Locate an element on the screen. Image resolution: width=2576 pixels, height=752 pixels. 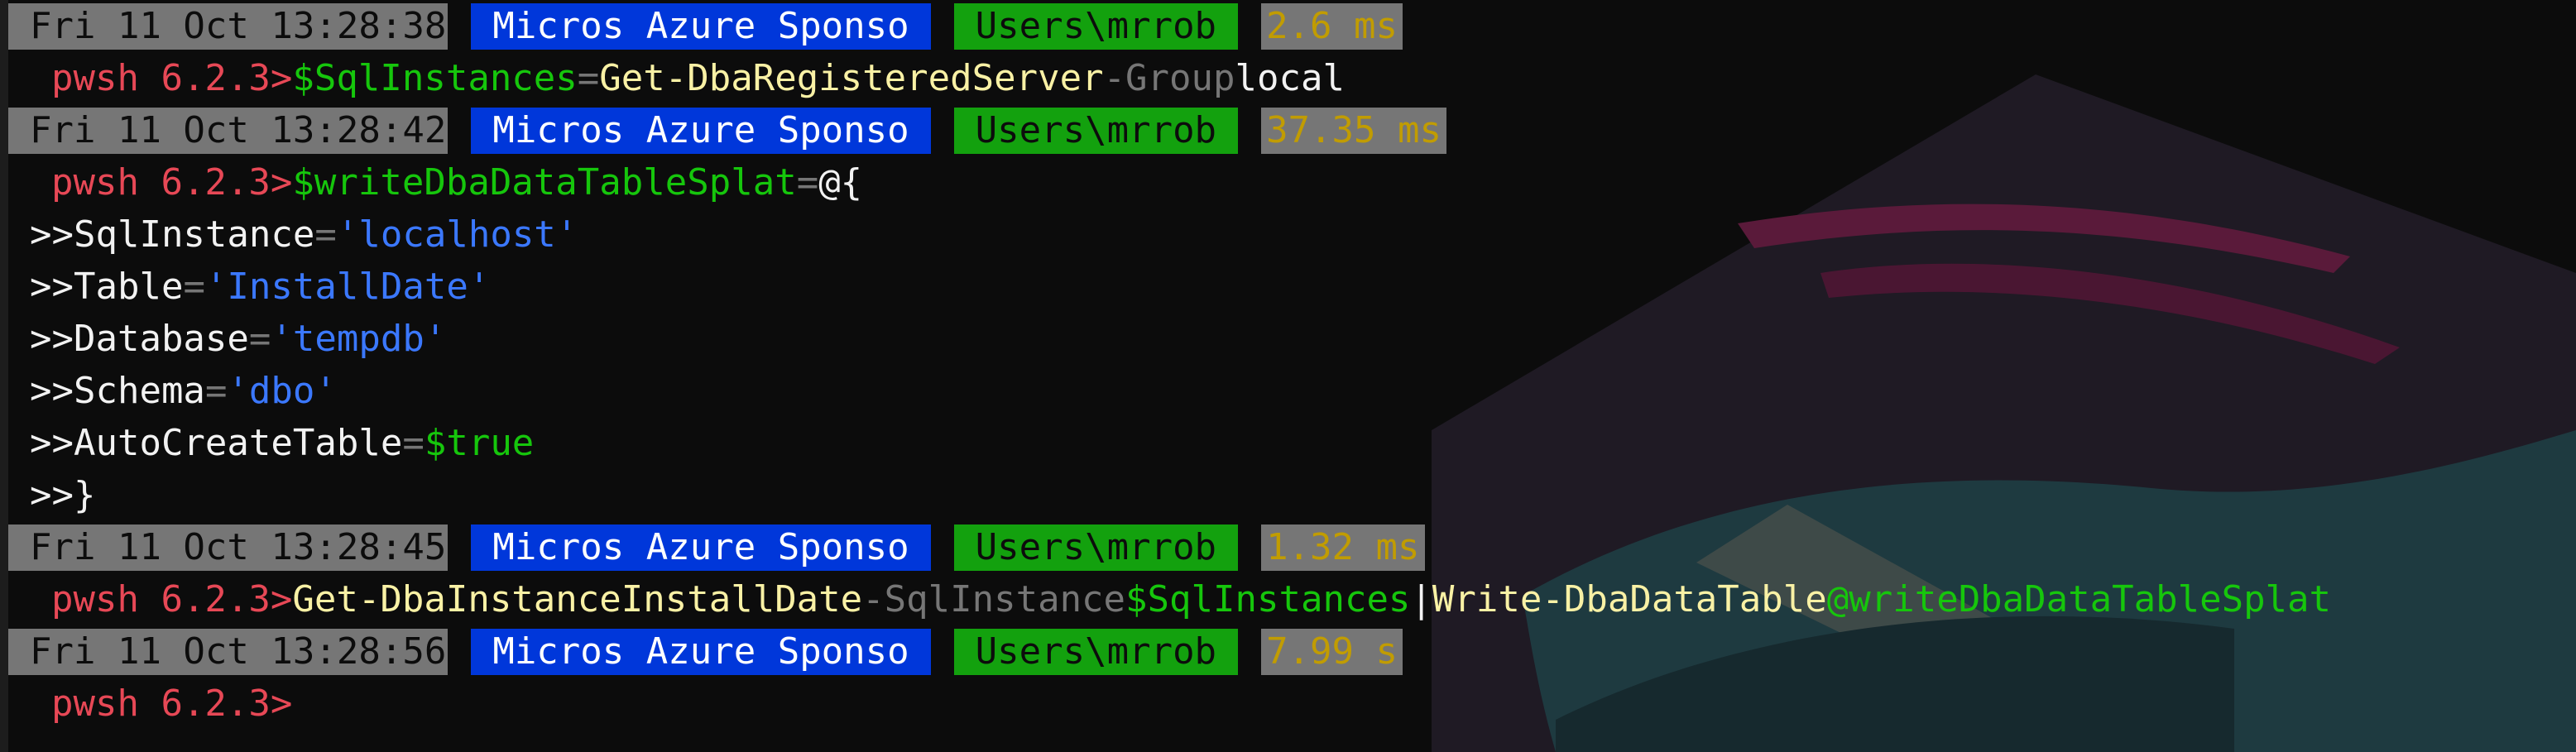
status-elapsed: 7.99 s is located at coordinates (1332, 651).